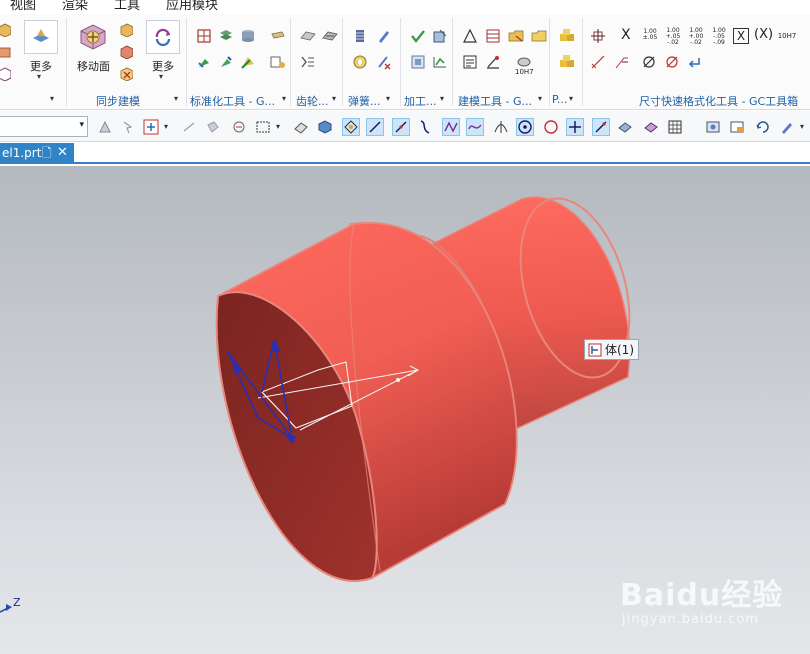 Image resolution: width=810 pixels, height=654 pixels. What do you see at coordinates (330, 36) in the screenshot?
I see `gear-helical-icon` at bounding box center [330, 36].